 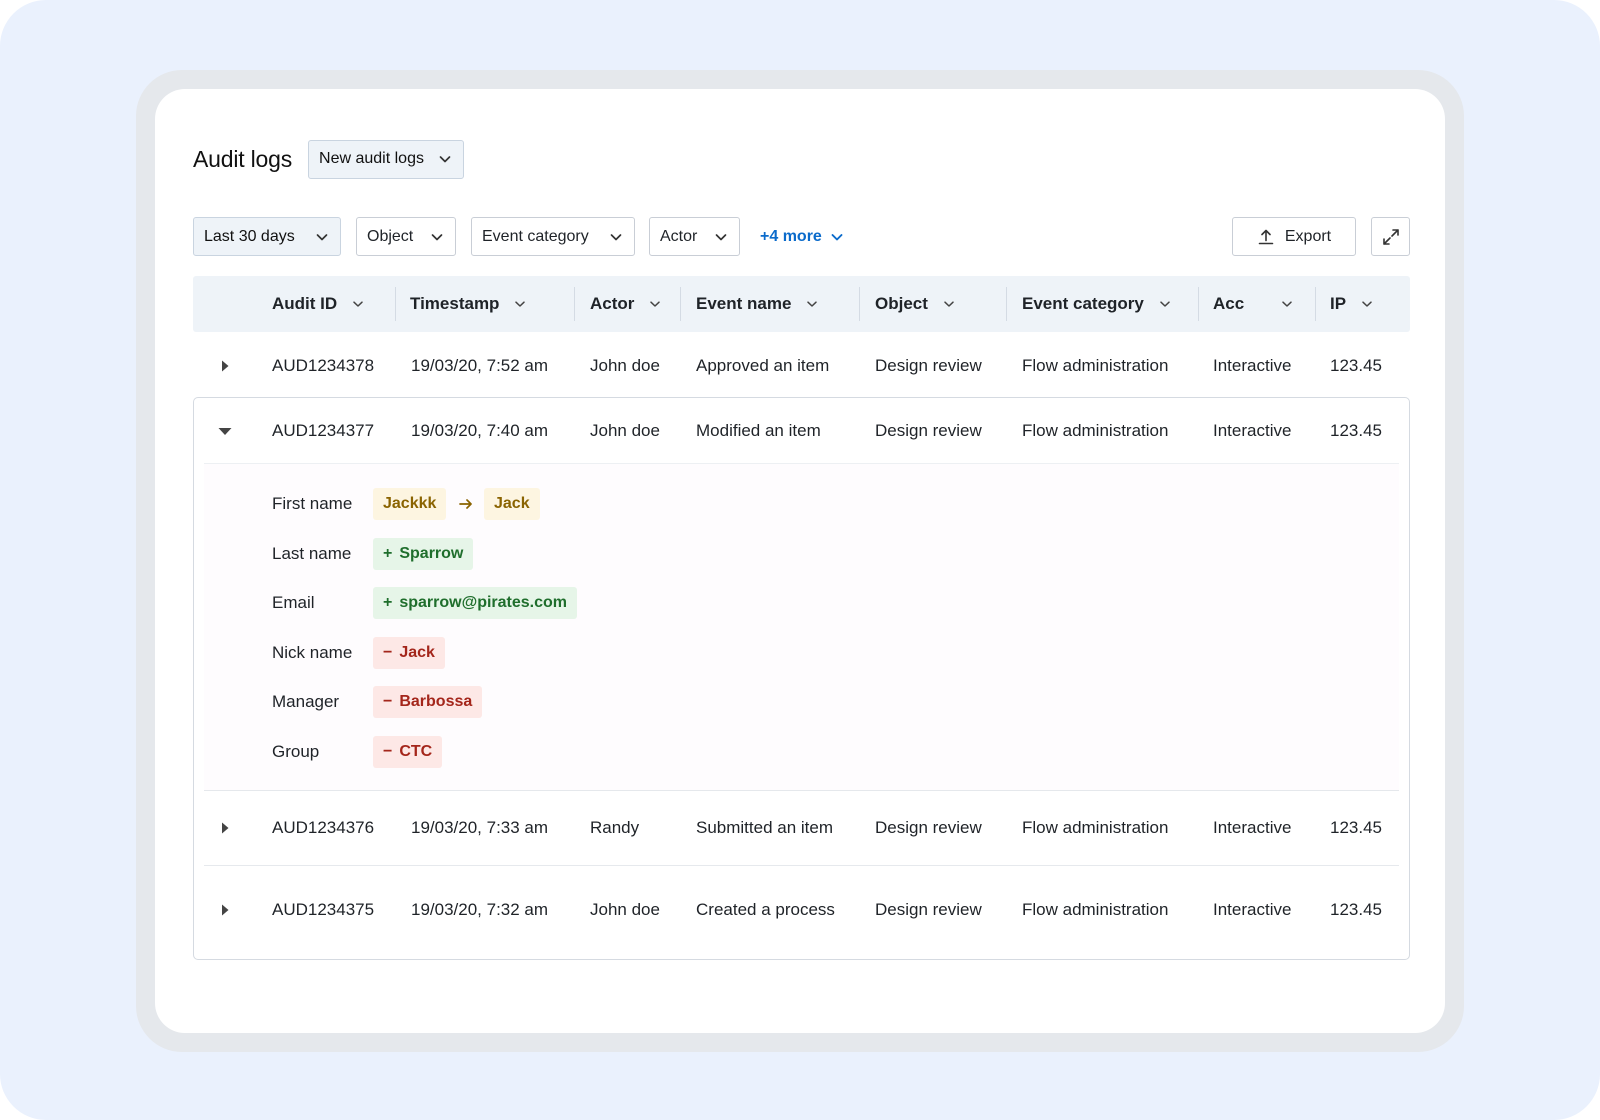 I want to click on event-name-cell: Submitted an item, so click(x=765, y=827).